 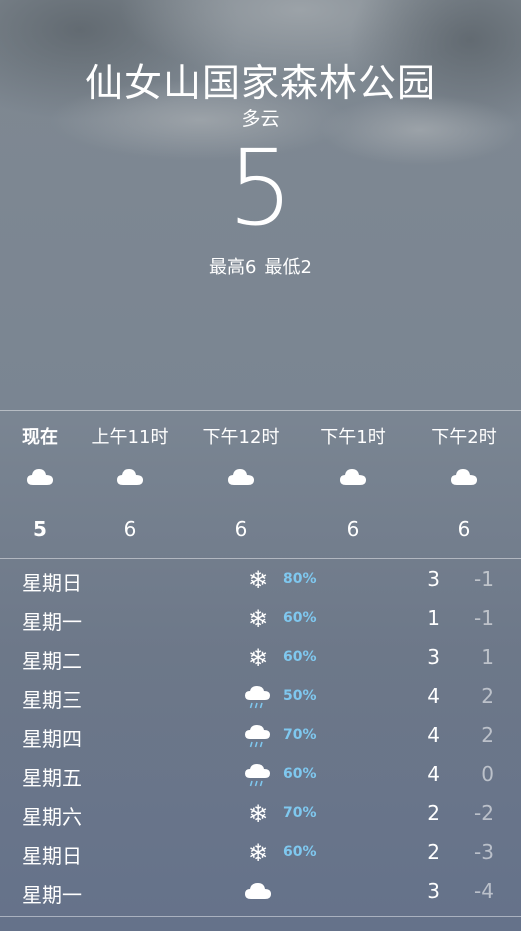 What do you see at coordinates (484, 813) in the screenshot?
I see `day-low: -2` at bounding box center [484, 813].